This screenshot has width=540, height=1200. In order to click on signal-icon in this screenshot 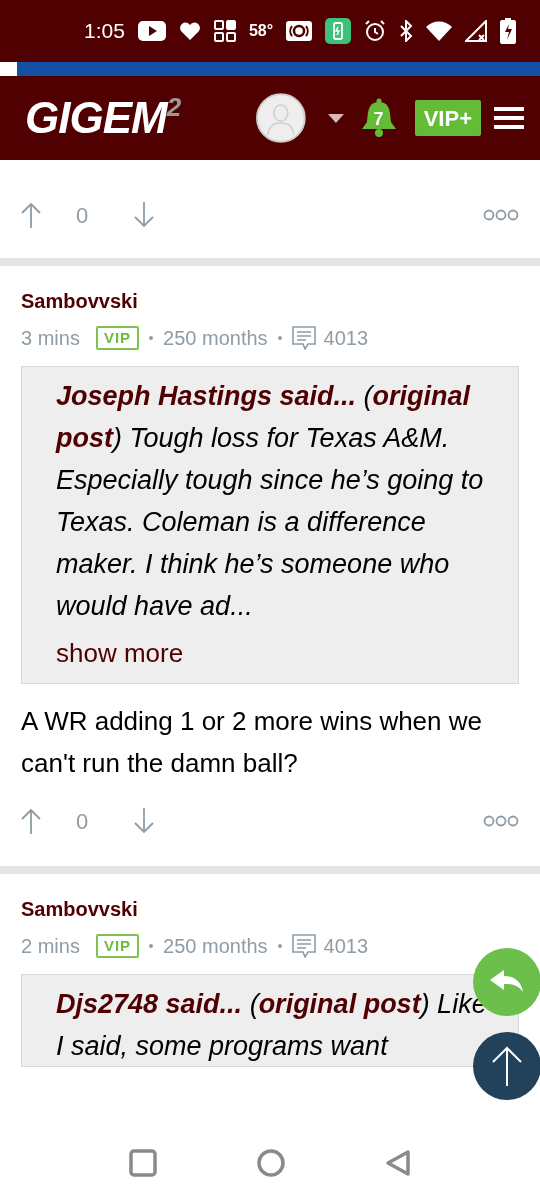, I will do `click(476, 31)`.